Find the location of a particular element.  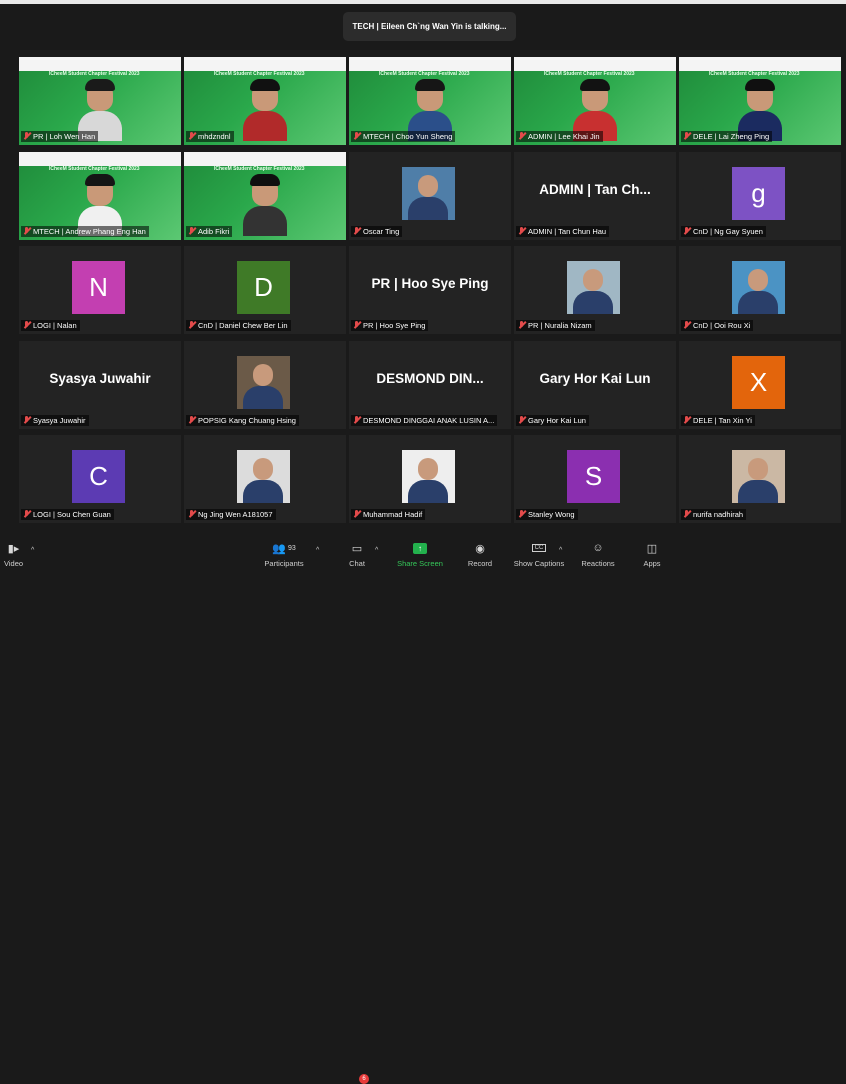

participant-tile: Gary Hor Kai Lun Gary Hor Kai Lun is located at coordinates (595, 384).